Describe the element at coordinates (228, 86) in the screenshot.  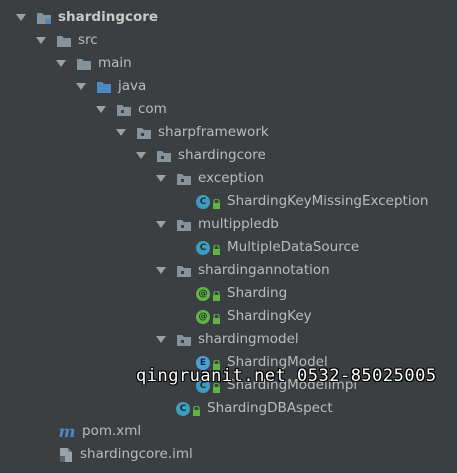
I see `tree-node-java: java` at that location.